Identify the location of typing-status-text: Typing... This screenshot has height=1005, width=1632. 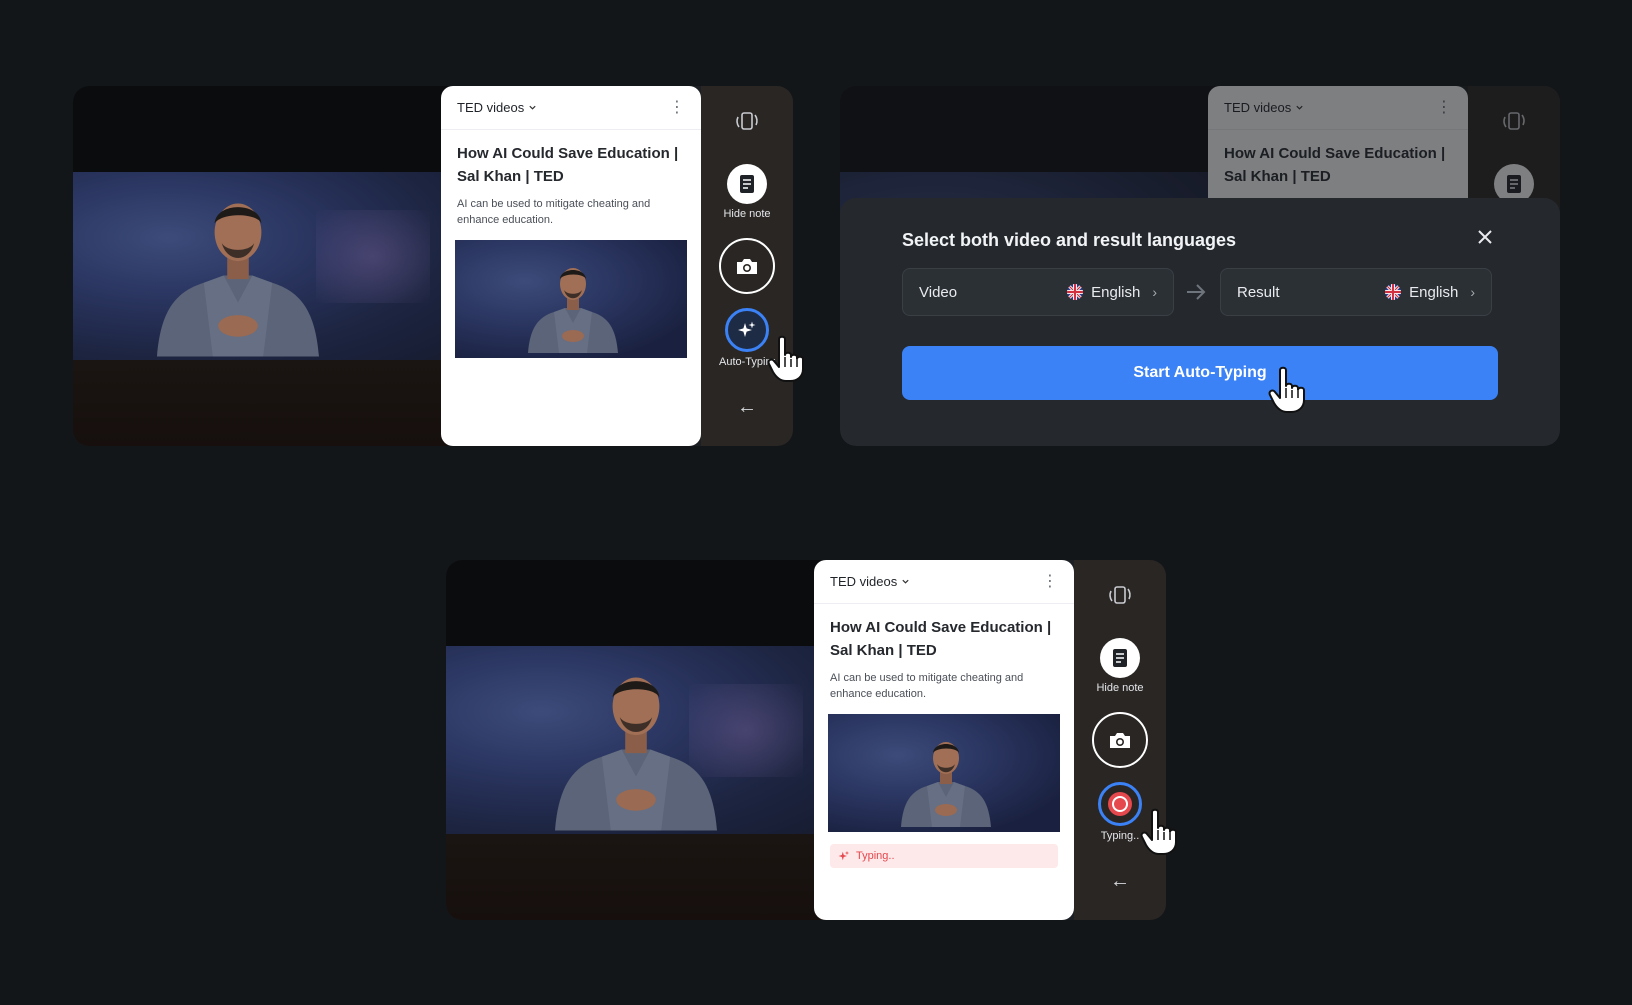
(875, 856).